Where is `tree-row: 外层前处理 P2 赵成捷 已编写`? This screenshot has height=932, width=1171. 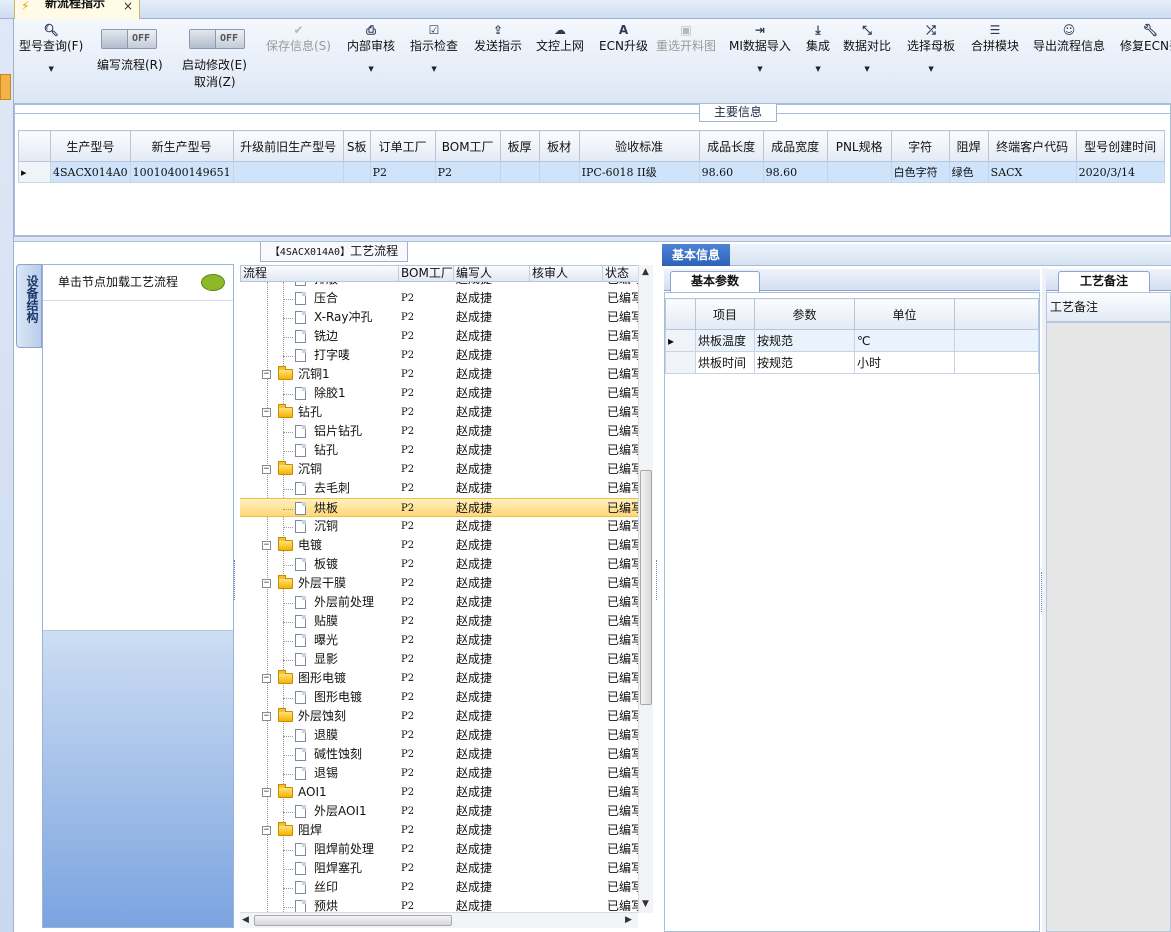
tree-row: 外层前处理 P2 赵成捷 已编写 is located at coordinates (439, 602).